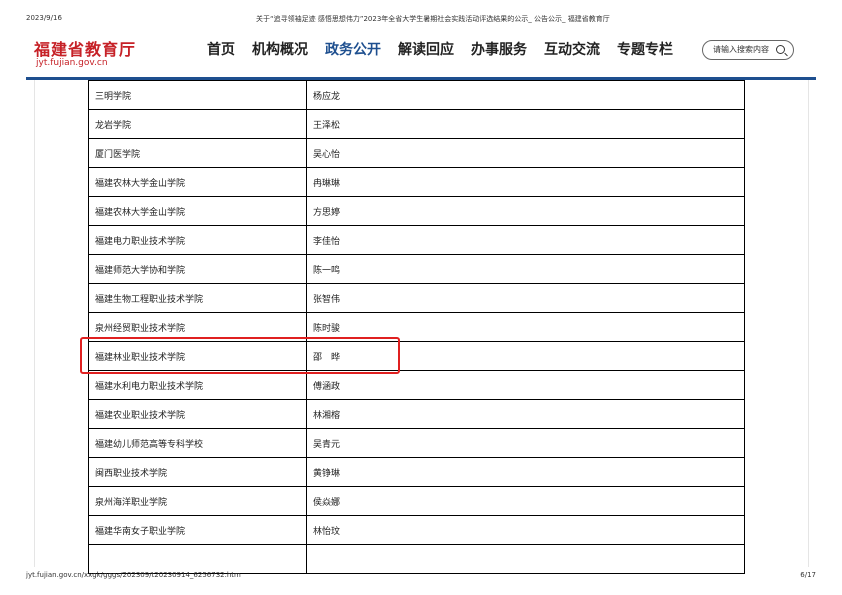 The width and height of the screenshot is (842, 595). Describe the element at coordinates (240, 355) in the screenshot. I see `highlight-annotation-box` at that location.